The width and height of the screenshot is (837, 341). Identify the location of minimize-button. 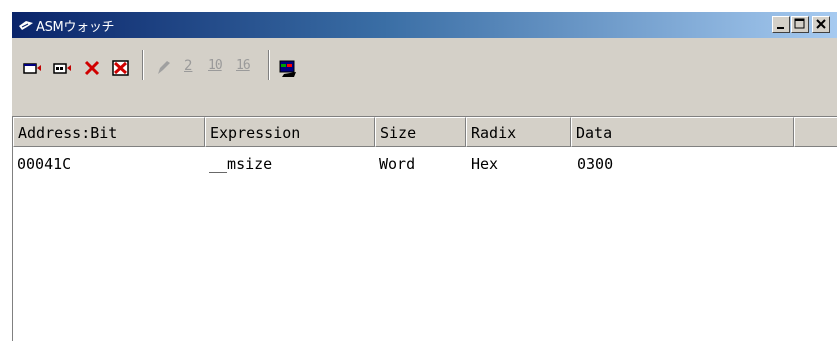
(781, 24).